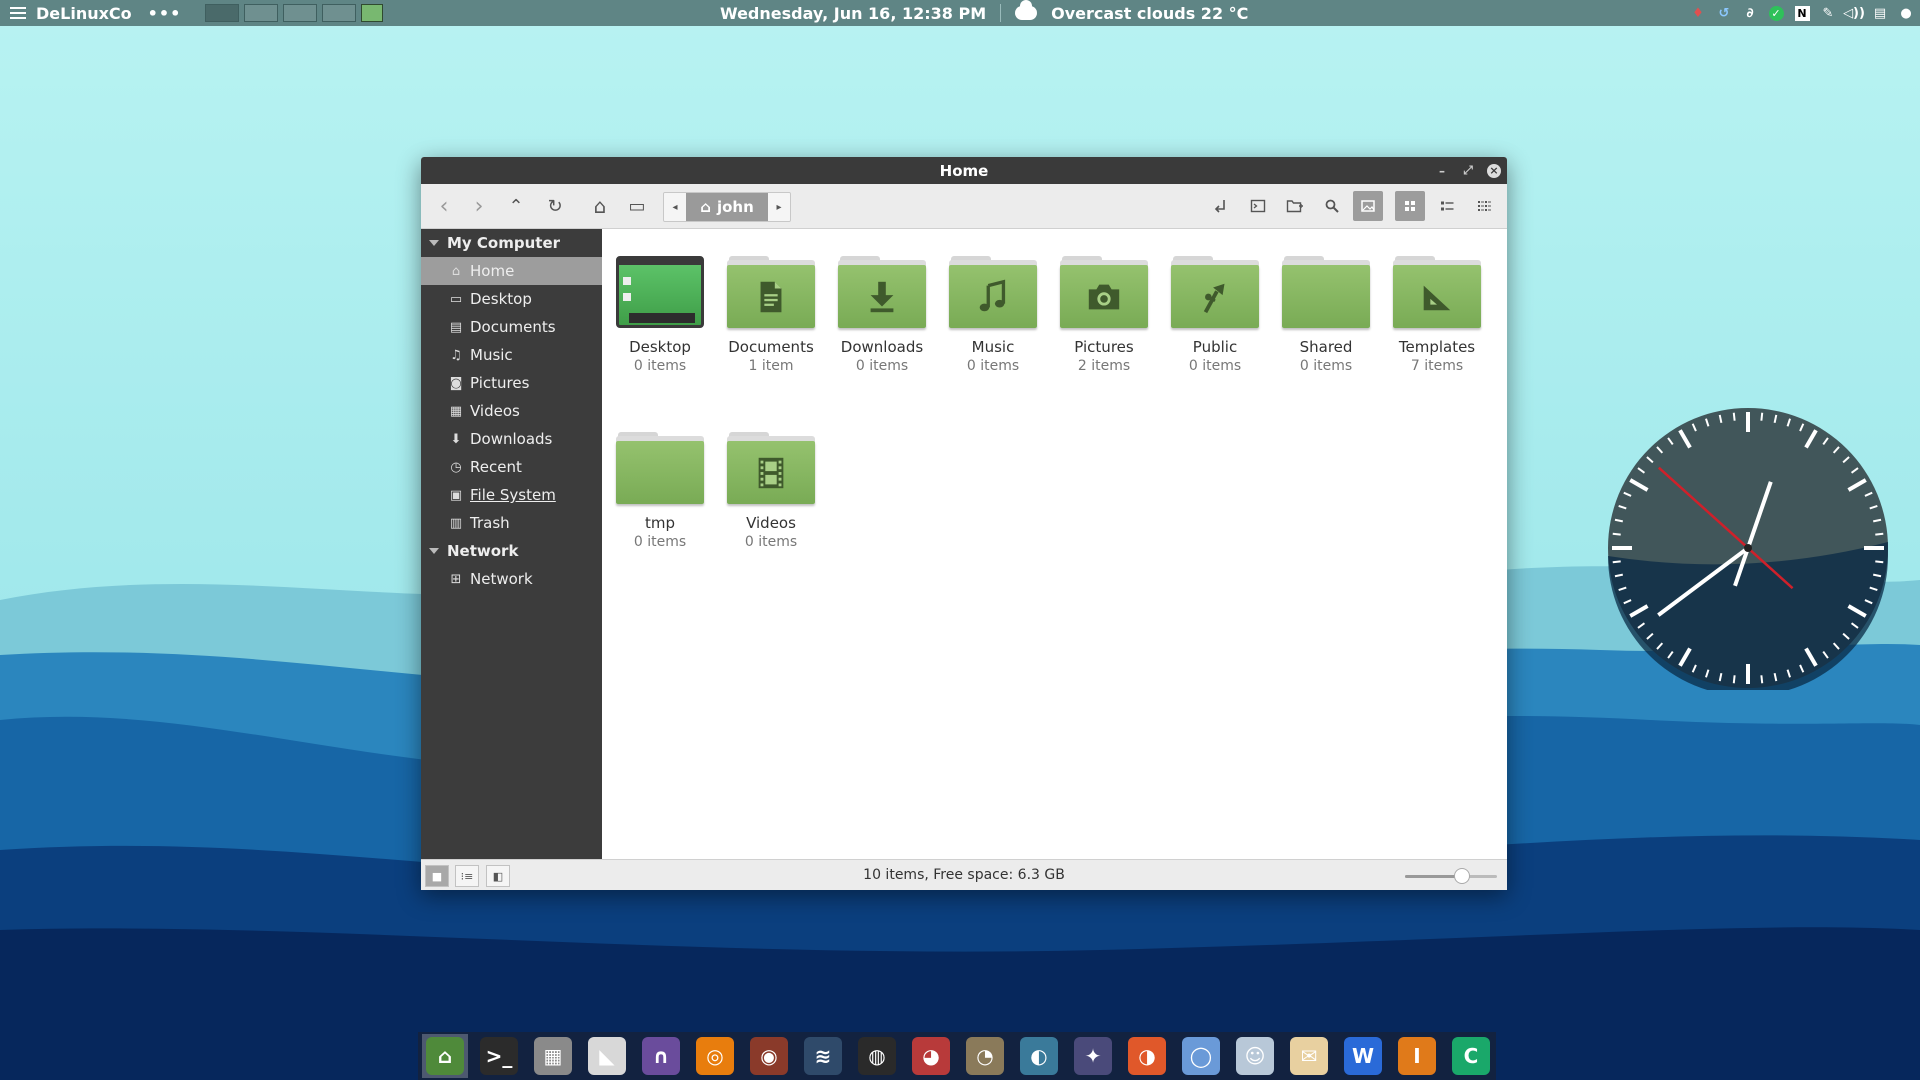 This screenshot has width=1920, height=1080. What do you see at coordinates (1093, 1056) in the screenshot?
I see `dock-item-bird-app: ✦` at bounding box center [1093, 1056].